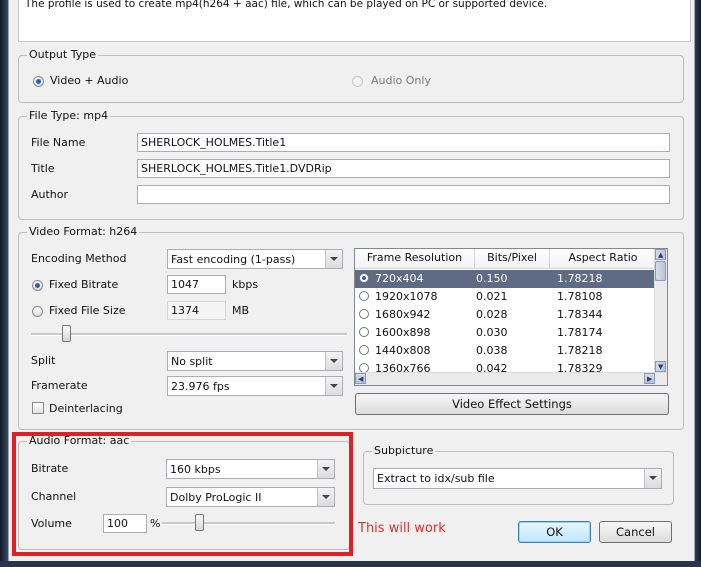 The image size is (701, 567). Describe the element at coordinates (492, 332) in the screenshot. I see `cell-bits-pixel: 0.030` at that location.